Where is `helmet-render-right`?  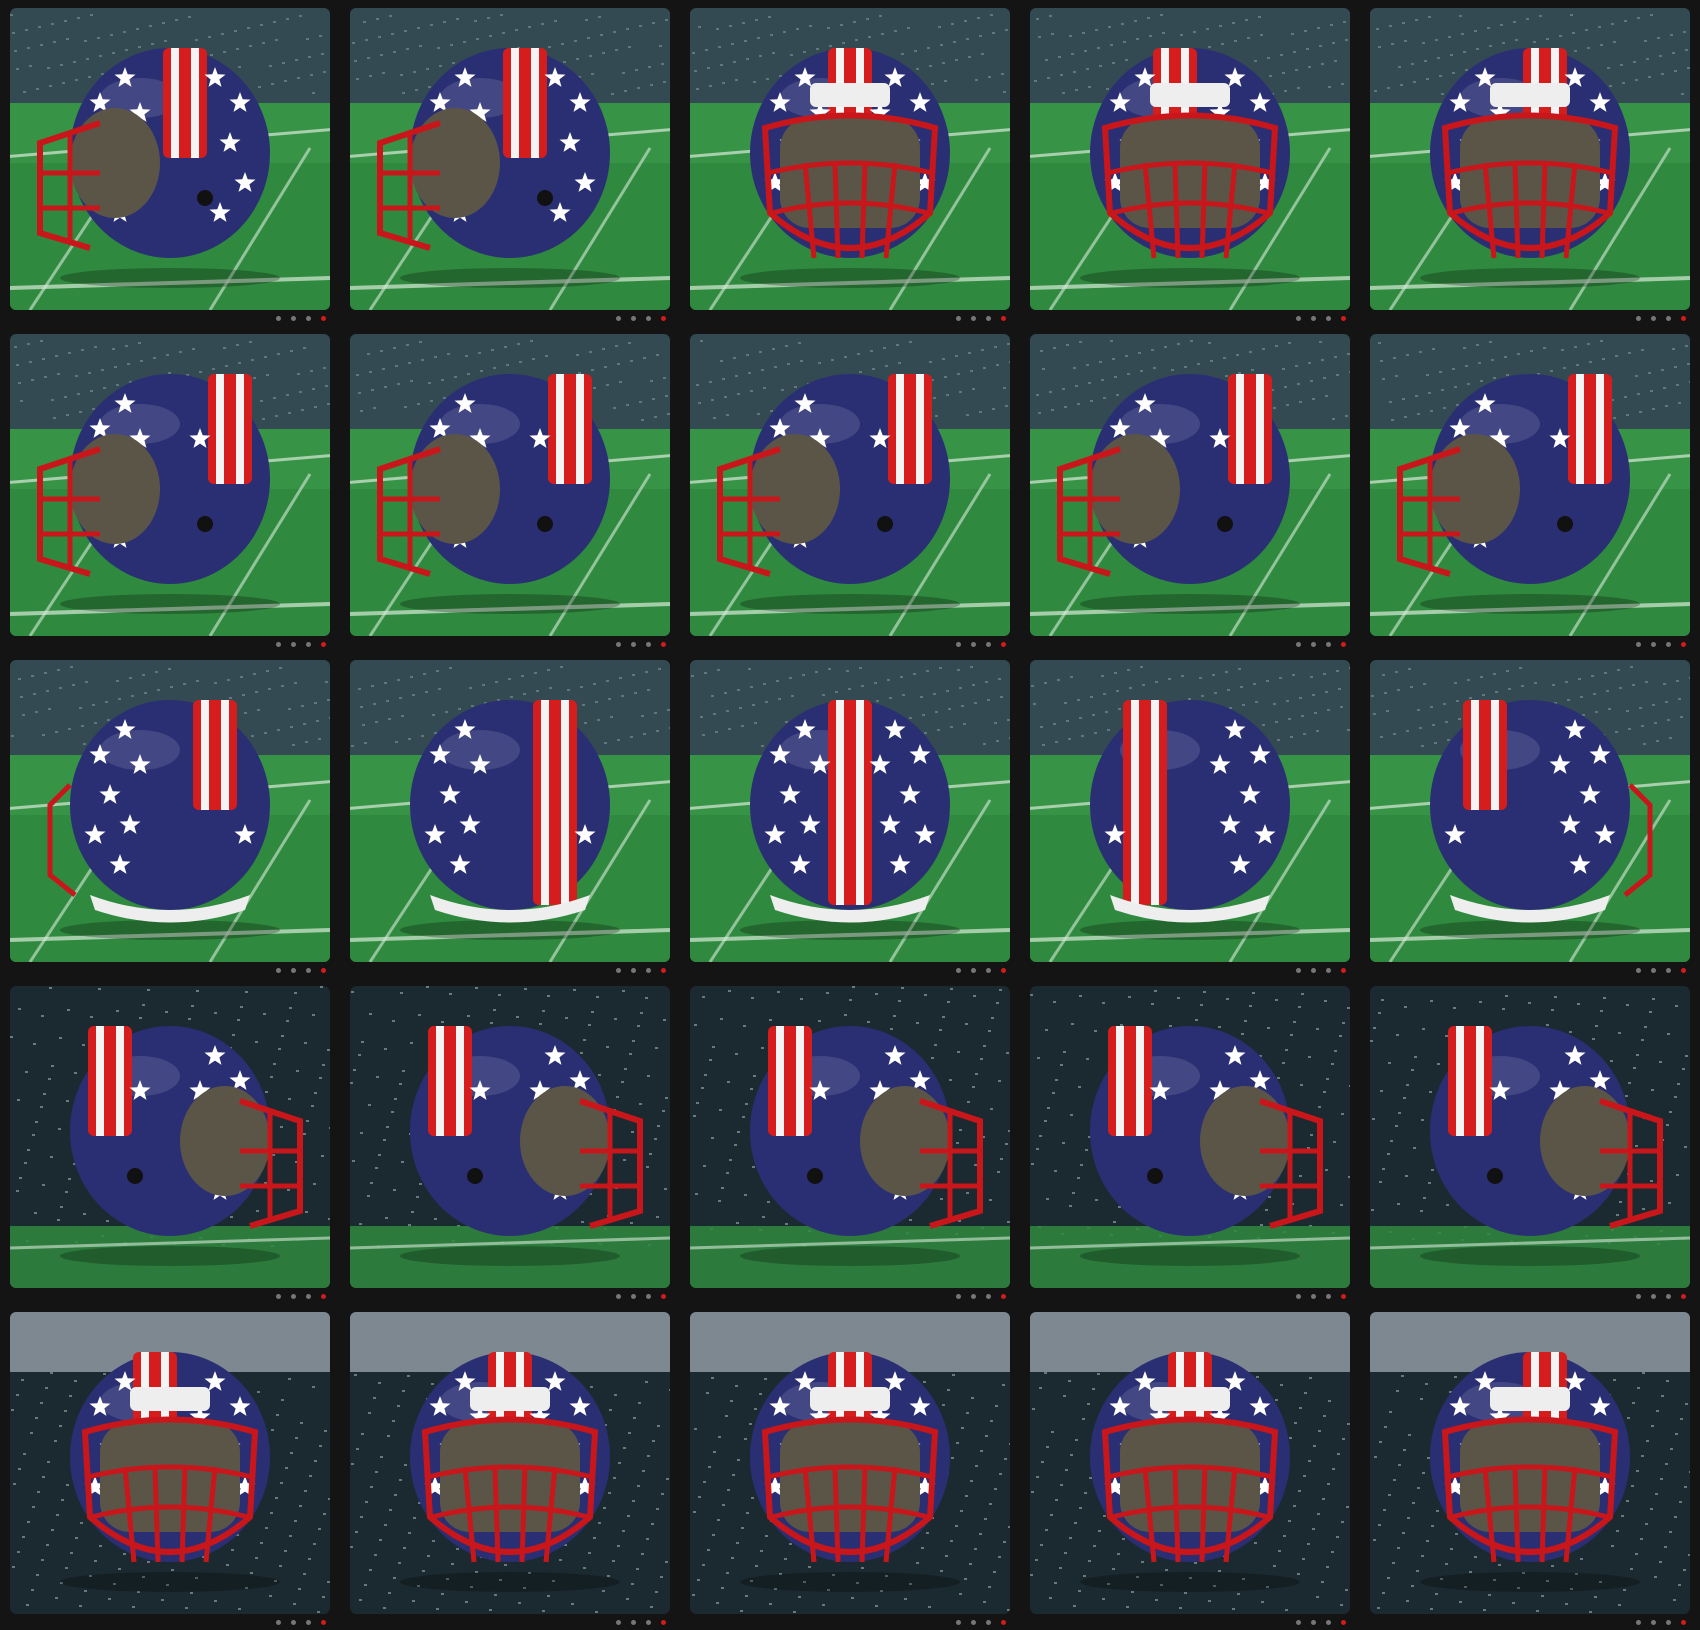 helmet-render-right is located at coordinates (510, 1141).